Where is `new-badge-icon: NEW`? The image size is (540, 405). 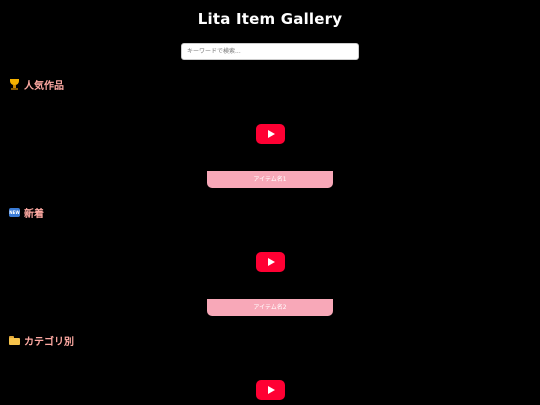 new-badge-icon: NEW is located at coordinates (14, 212).